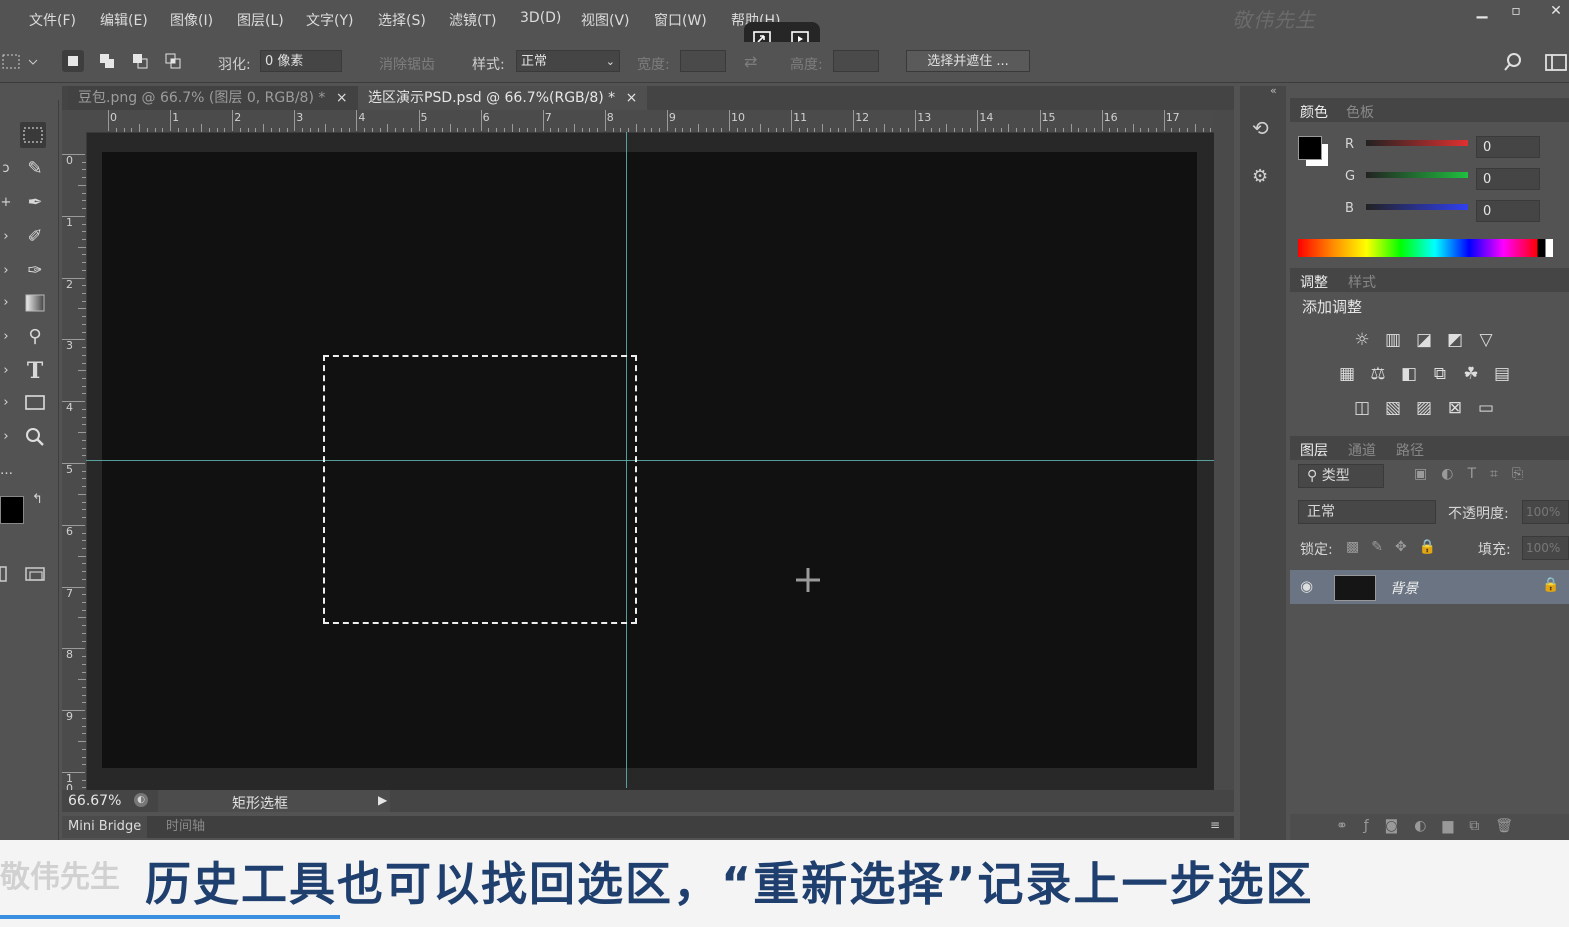 Image resolution: width=1569 pixels, height=927 pixels. What do you see at coordinates (1482, 11) in the screenshot?
I see `minimize-button: ▁` at bounding box center [1482, 11].